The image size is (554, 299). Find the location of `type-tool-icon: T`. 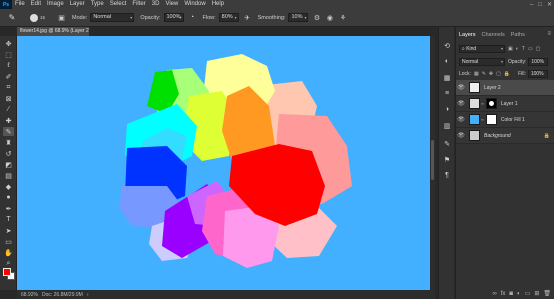

type-tool-icon: T is located at coordinates (8, 219).